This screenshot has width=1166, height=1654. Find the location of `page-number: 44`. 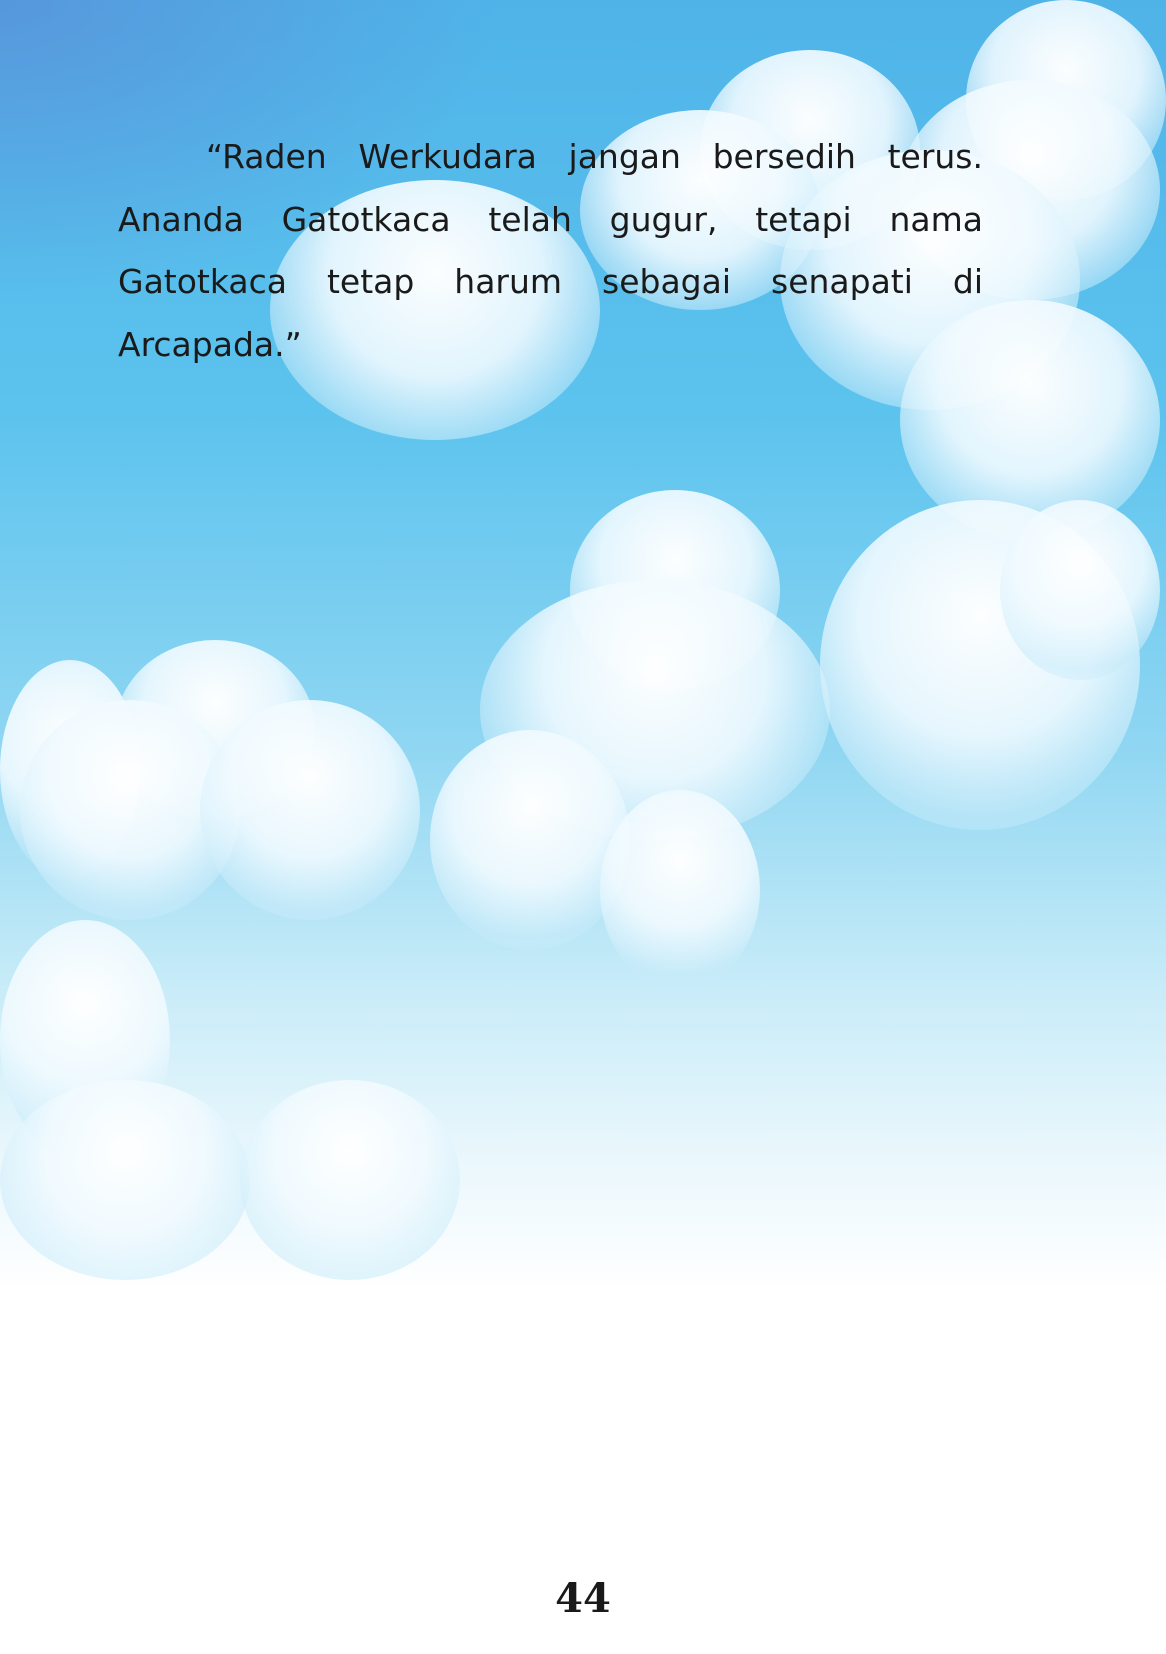

page-number: 44 is located at coordinates (583, 1598).